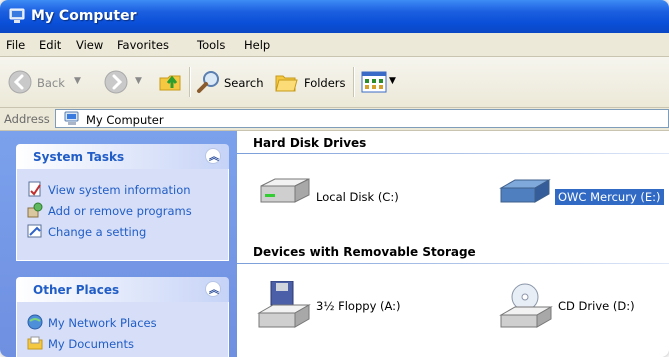  What do you see at coordinates (34, 189) in the screenshot?
I see `system-info-icon` at bounding box center [34, 189].